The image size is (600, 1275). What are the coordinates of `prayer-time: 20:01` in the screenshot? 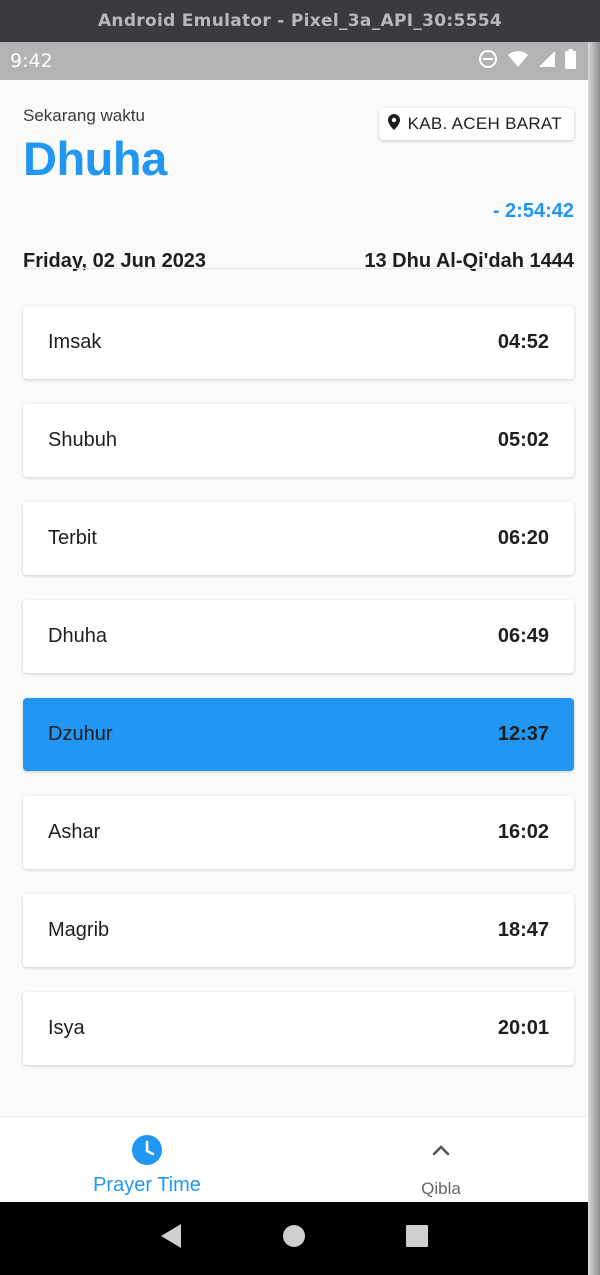 It's located at (523, 1028).